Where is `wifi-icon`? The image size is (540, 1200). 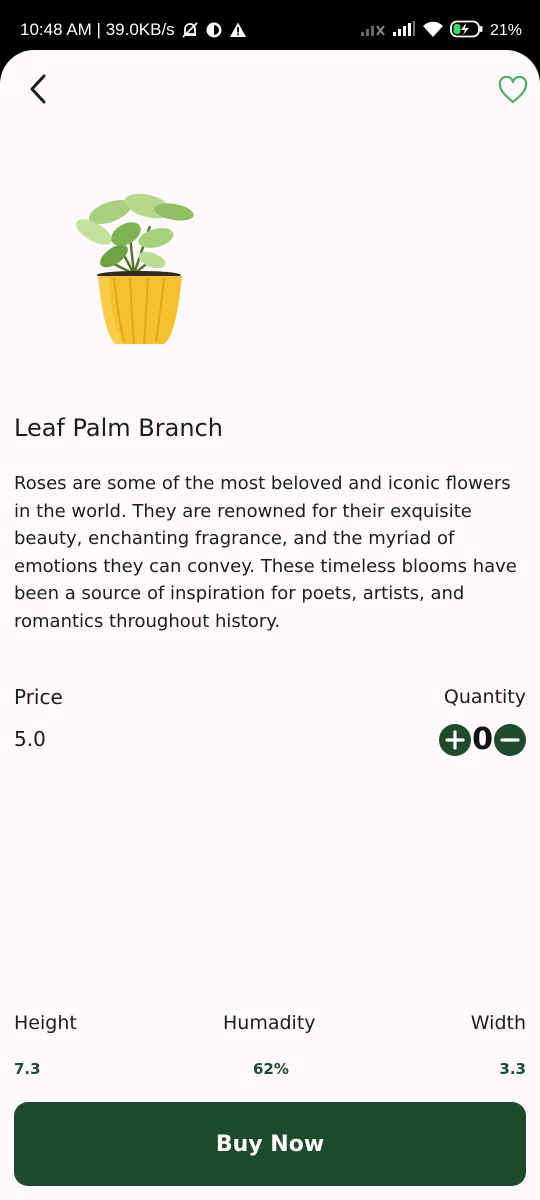
wifi-icon is located at coordinates (433, 31).